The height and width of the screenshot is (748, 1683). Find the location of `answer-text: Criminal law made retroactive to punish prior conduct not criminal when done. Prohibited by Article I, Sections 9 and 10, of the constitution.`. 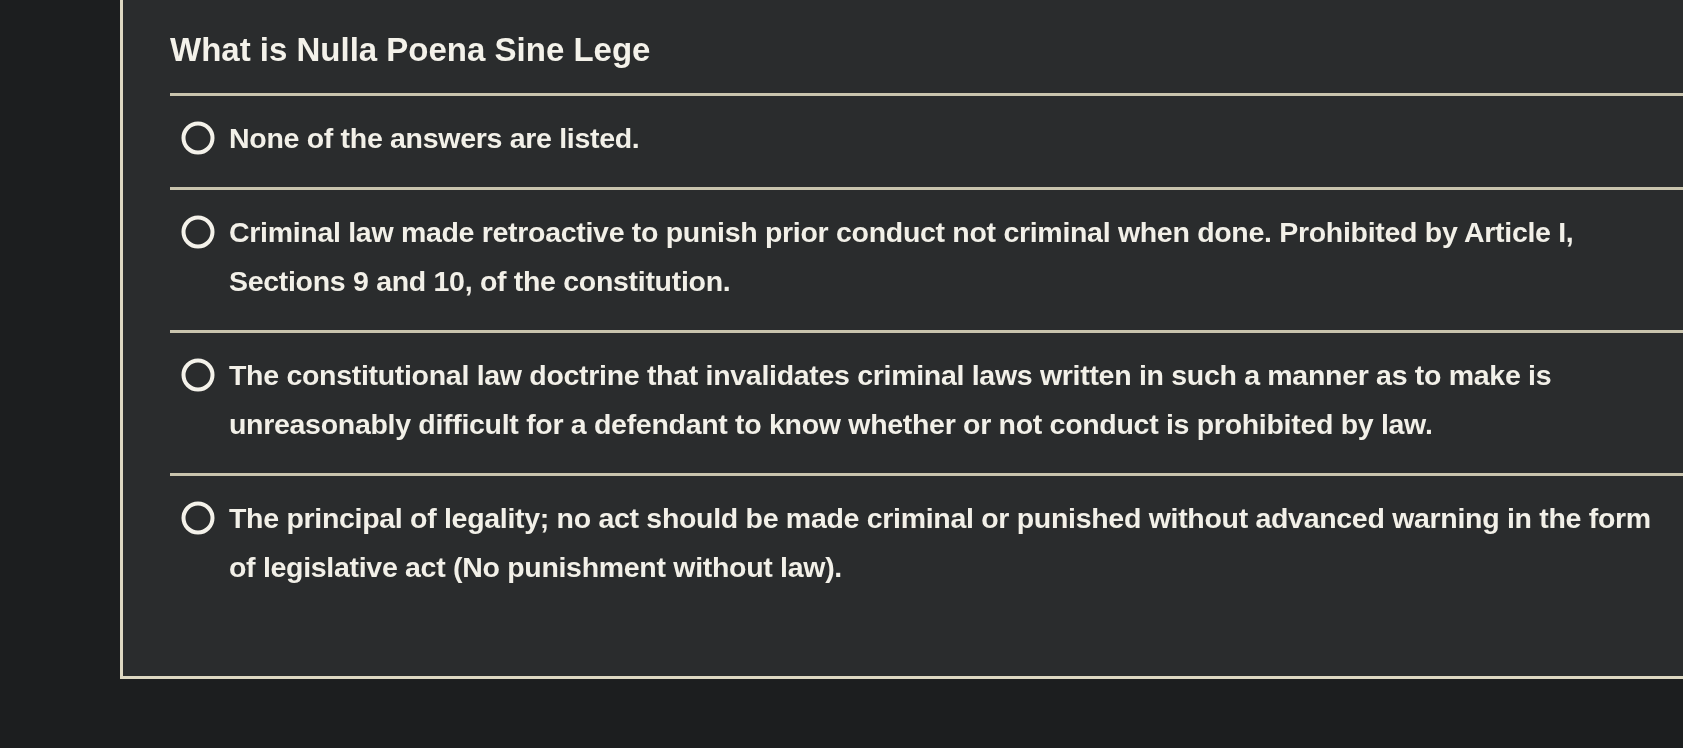

answer-text: Criminal law made retroactive to punish prior conduct not criminal when done. Prohibited by Article I, Sections 9 and 10, of the constitution. is located at coordinates (902, 257).